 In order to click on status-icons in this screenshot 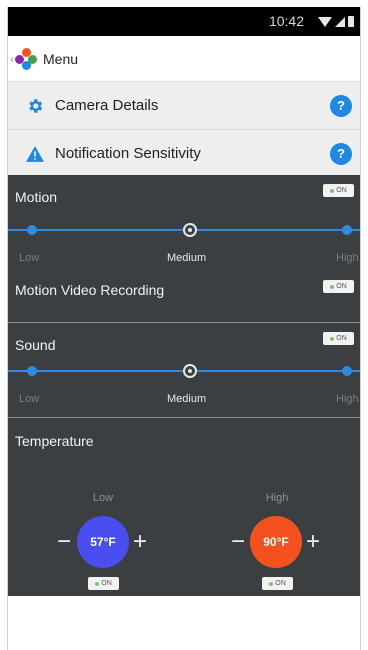, I will do `click(336, 21)`.